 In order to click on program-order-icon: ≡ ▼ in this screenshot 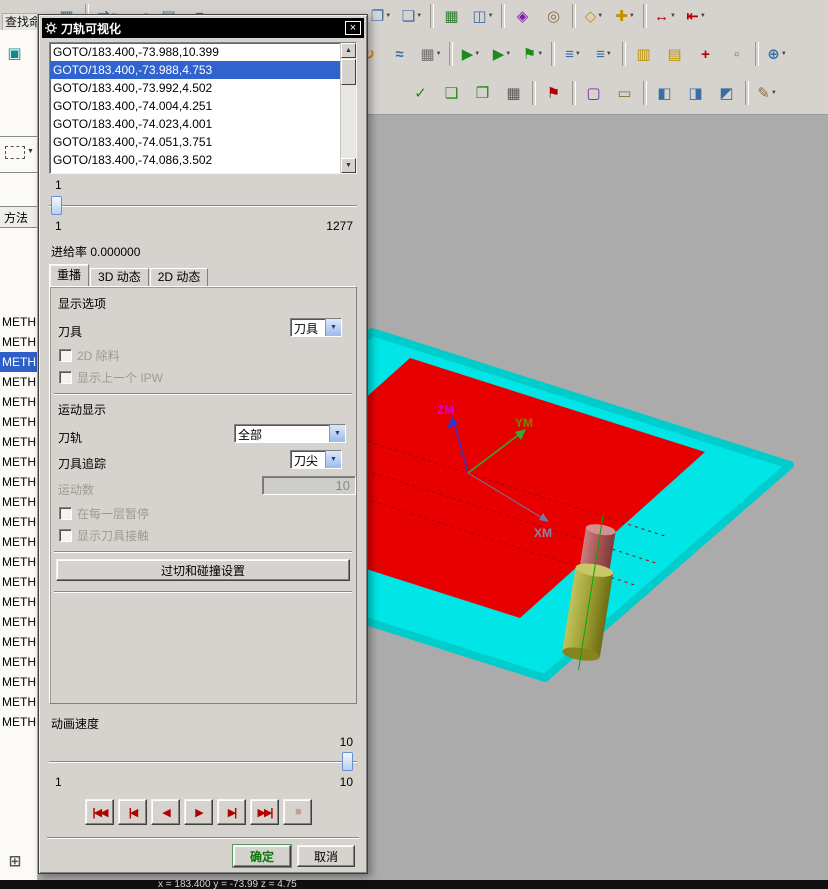, I will do `click(604, 54)`.